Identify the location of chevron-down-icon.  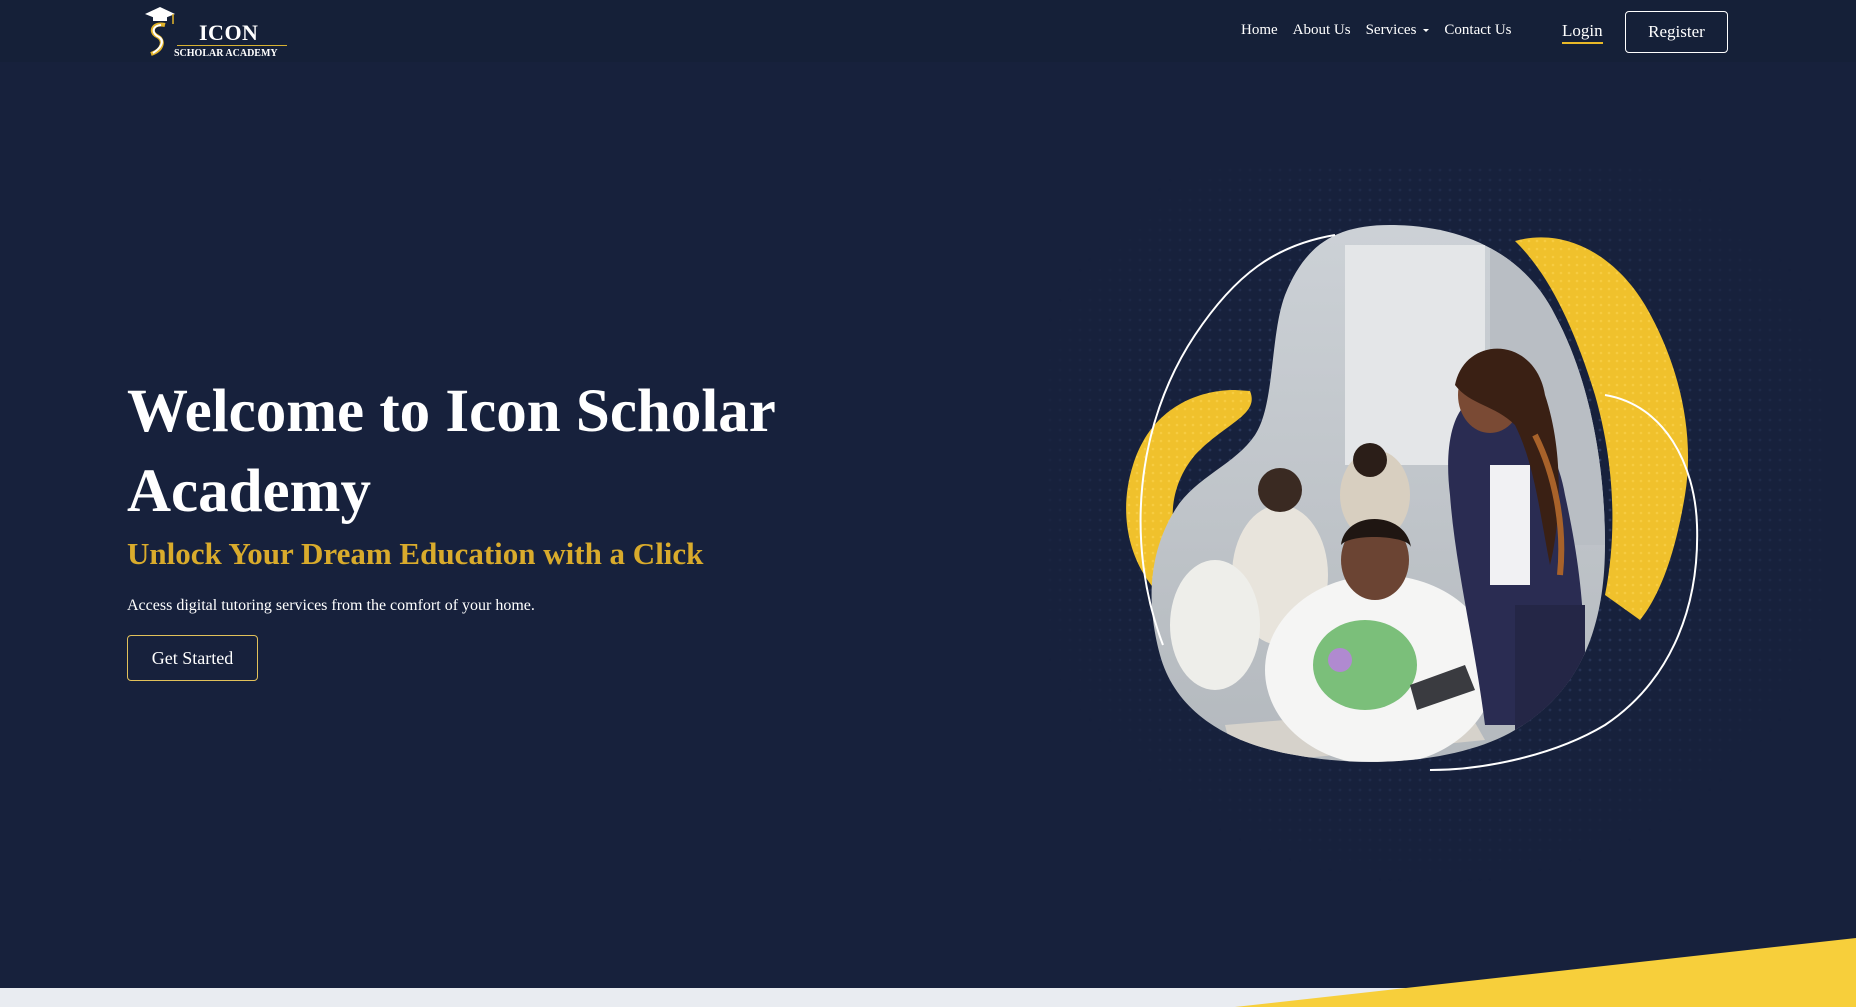
(1426, 31).